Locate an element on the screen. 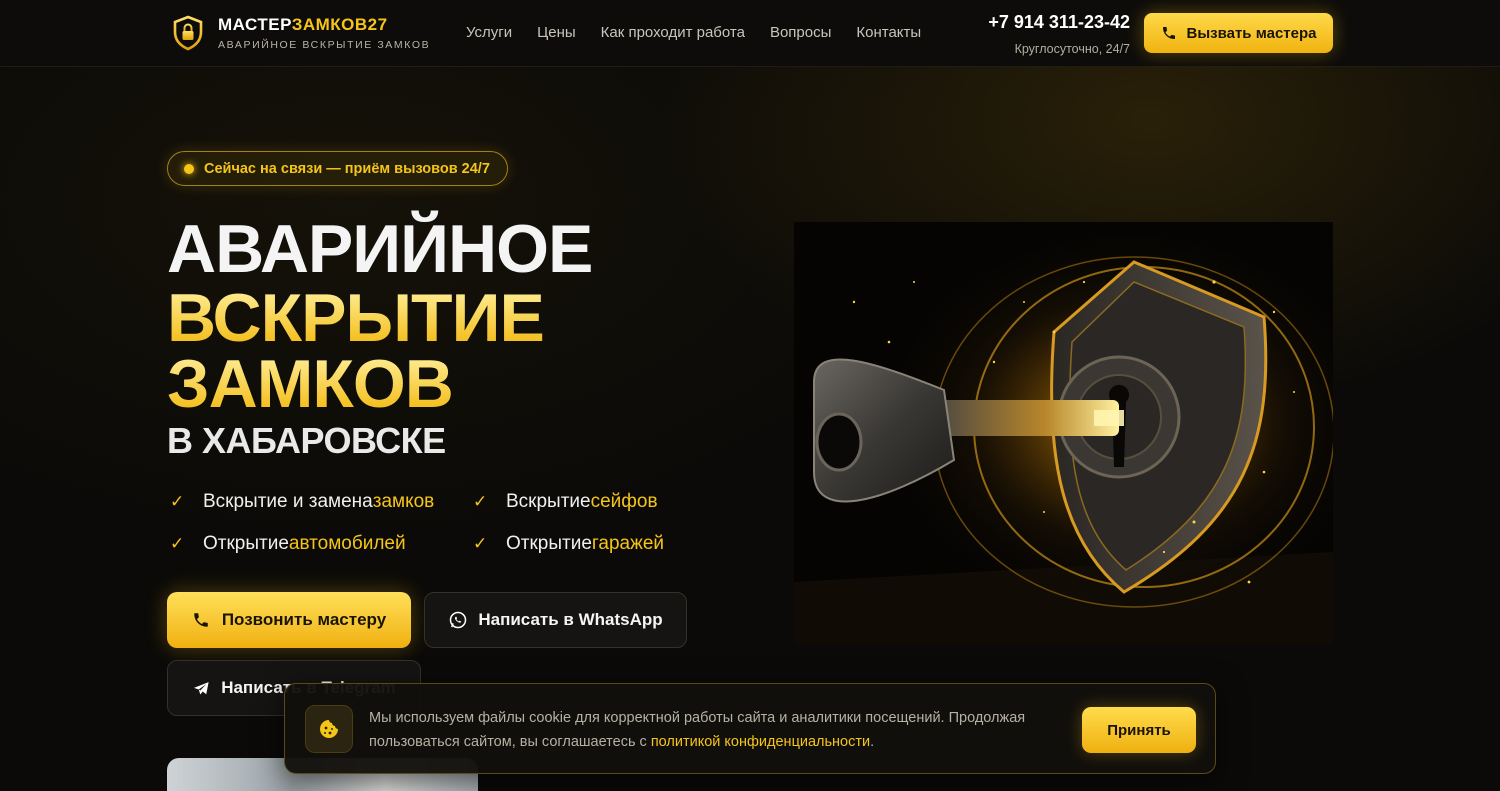 Image resolution: width=1500 pixels, height=791 pixels. call-master-hero-label: Позвонить мастеру is located at coordinates (304, 619).